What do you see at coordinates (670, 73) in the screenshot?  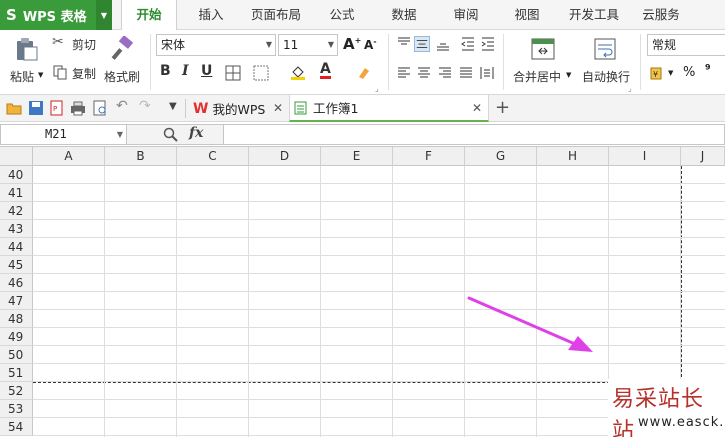 I see `currency-dropdown-icon: ▼` at bounding box center [670, 73].